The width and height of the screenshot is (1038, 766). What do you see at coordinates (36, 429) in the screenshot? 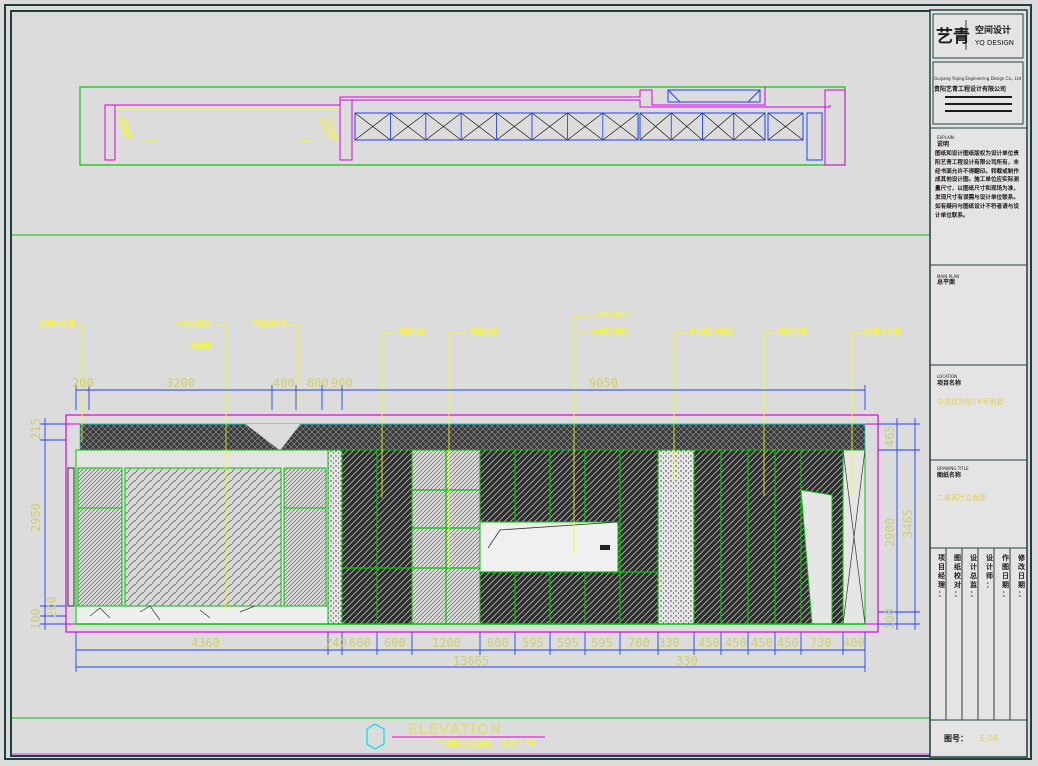
I see `left-dim: 215` at bounding box center [36, 429].